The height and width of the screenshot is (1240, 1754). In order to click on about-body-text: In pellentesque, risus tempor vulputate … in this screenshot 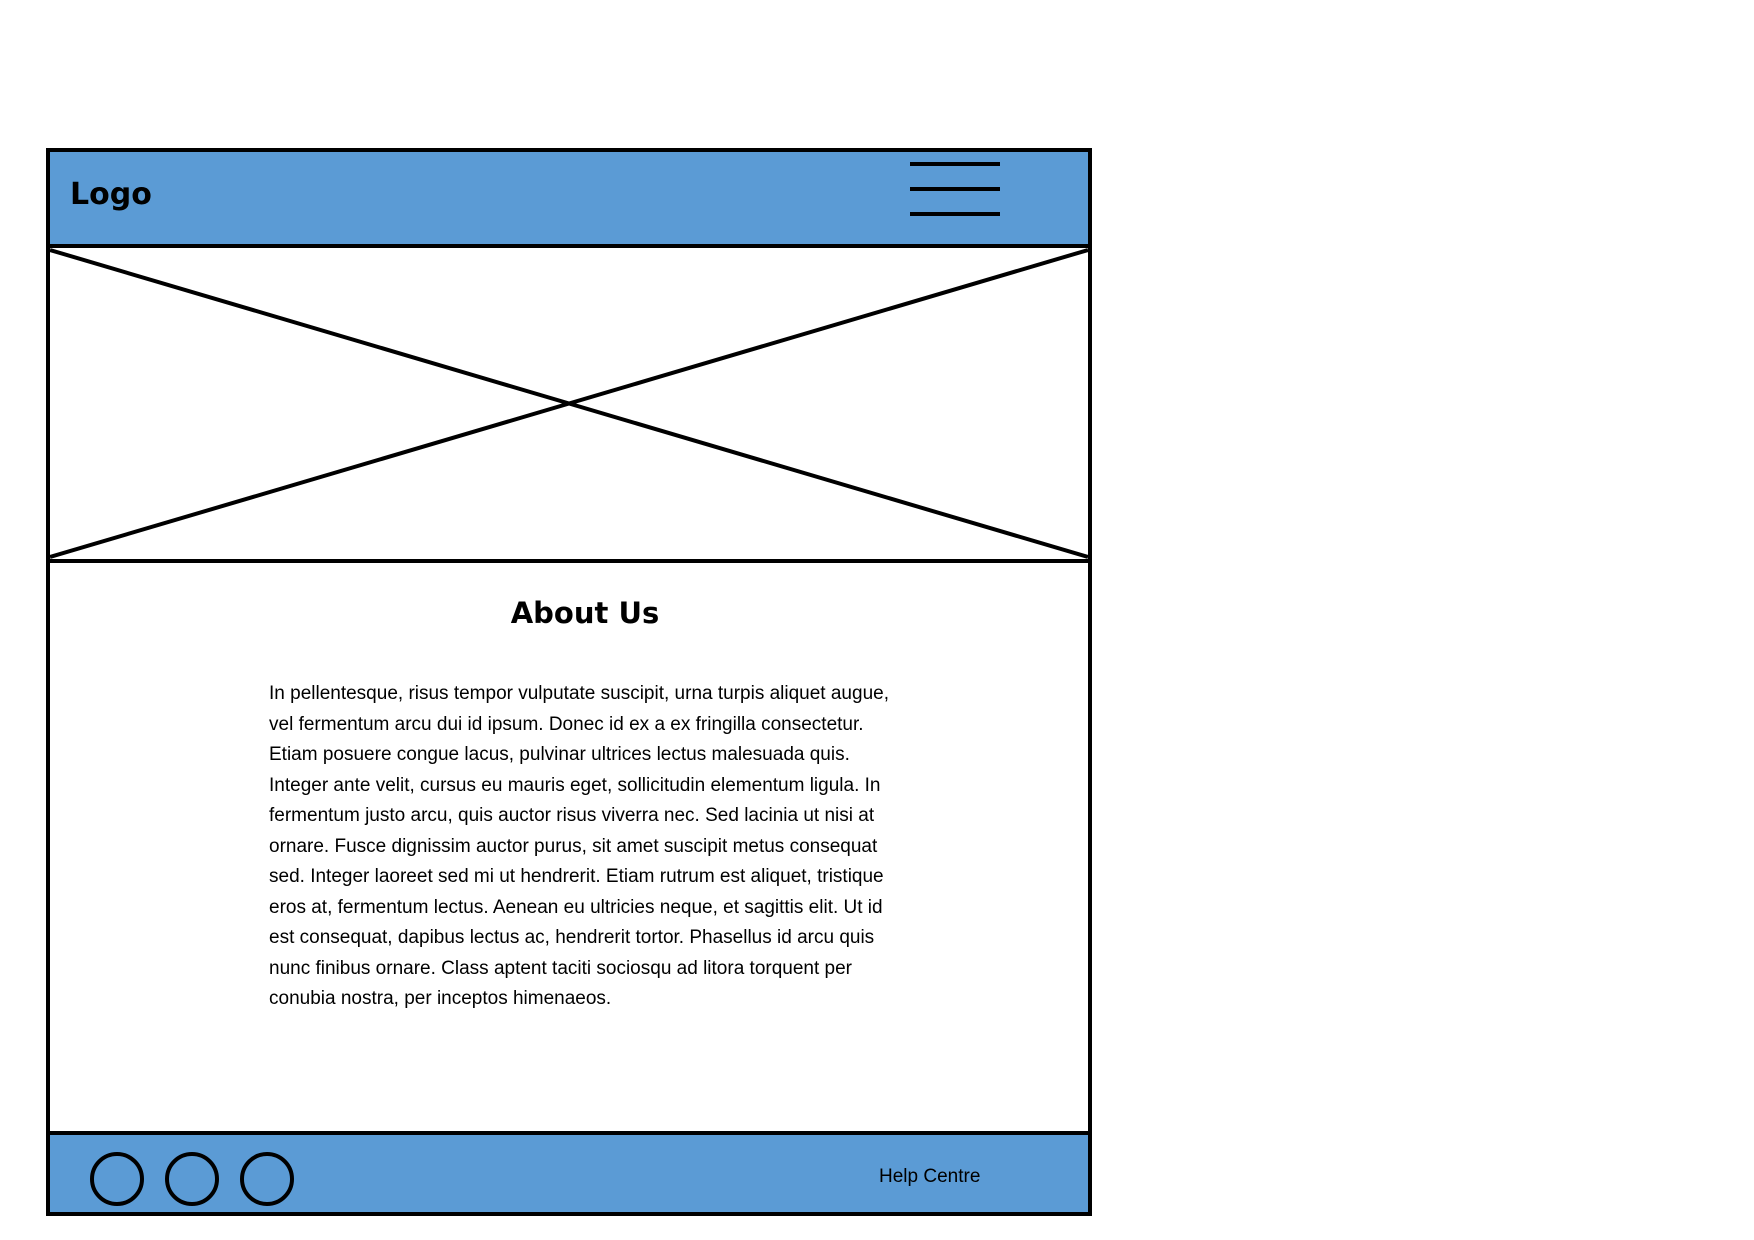, I will do `click(579, 846)`.